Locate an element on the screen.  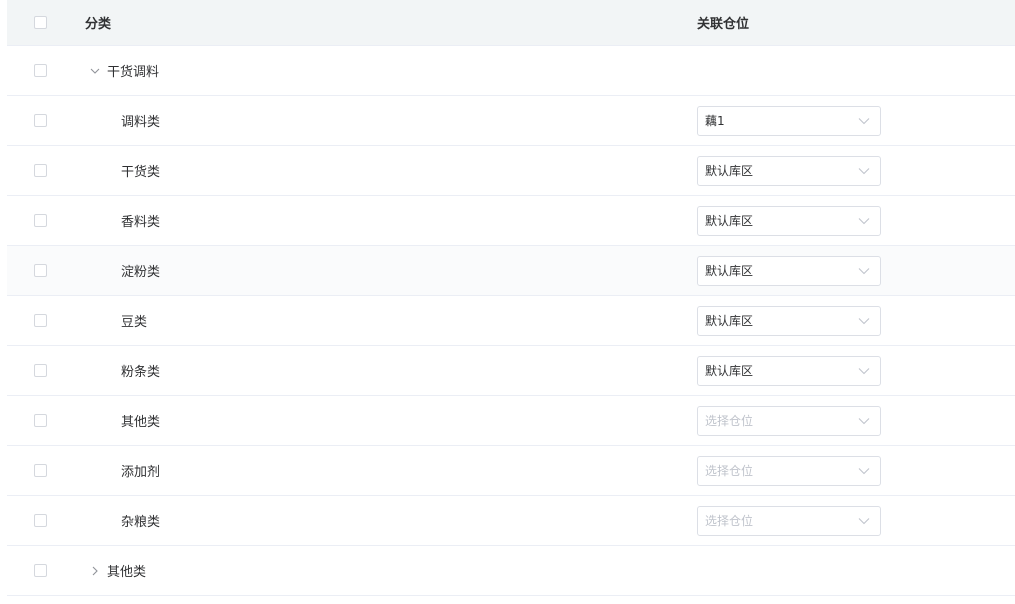
column-header-category: 分类 is located at coordinates (98, 24).